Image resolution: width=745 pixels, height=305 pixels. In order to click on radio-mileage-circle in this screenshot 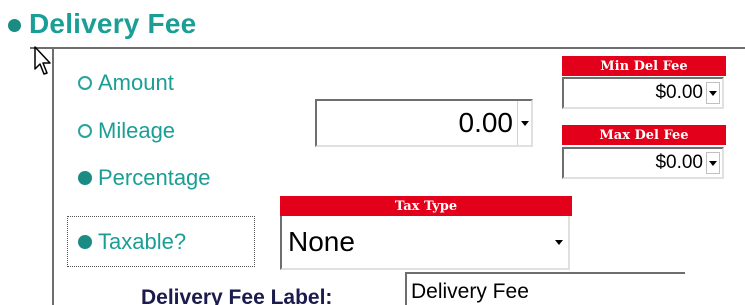, I will do `click(85, 131)`.